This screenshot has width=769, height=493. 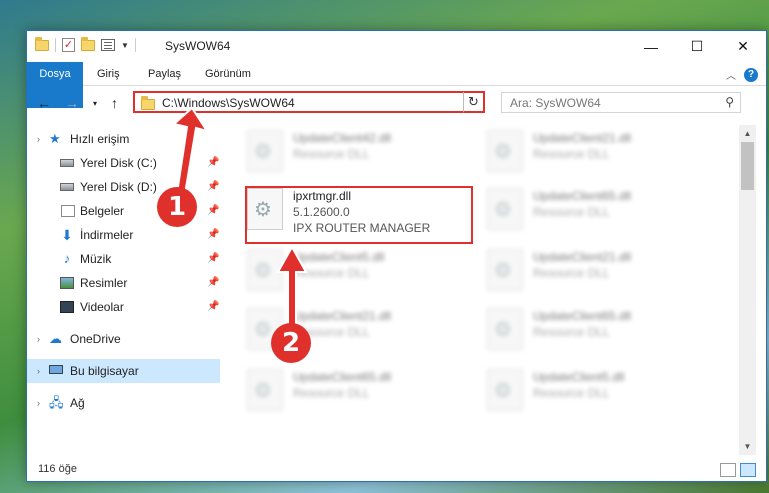 What do you see at coordinates (177, 207) in the screenshot?
I see `step-badge-1: 1` at bounding box center [177, 207].